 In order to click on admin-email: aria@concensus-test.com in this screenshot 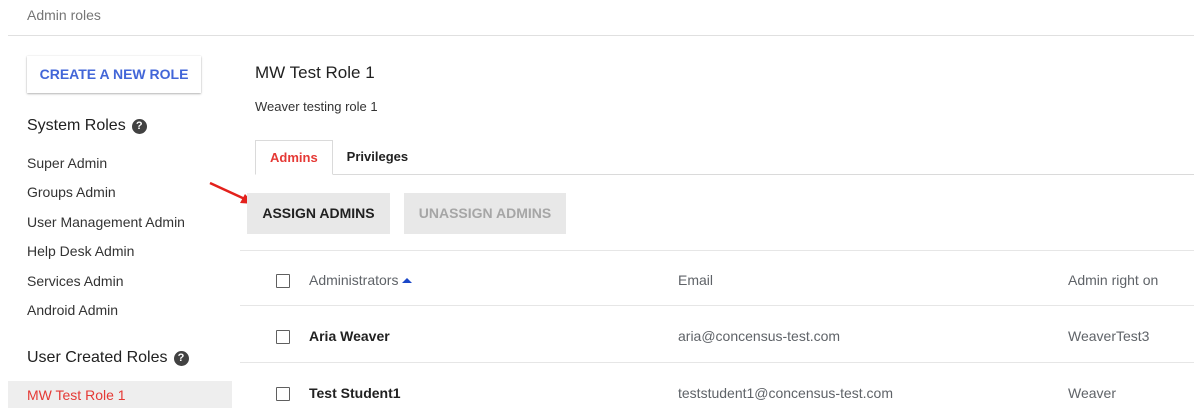, I will do `click(759, 336)`.